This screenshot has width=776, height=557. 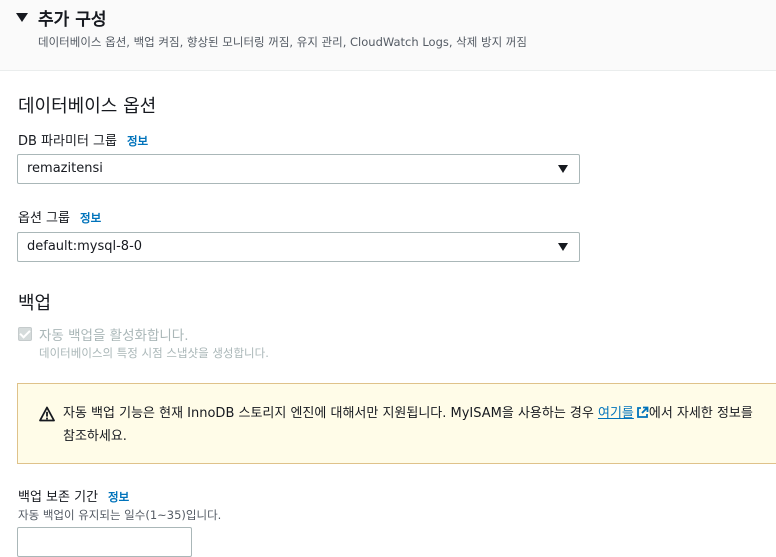 What do you see at coordinates (616, 413) in the screenshot?
I see `alert-link: 여기를` at bounding box center [616, 413].